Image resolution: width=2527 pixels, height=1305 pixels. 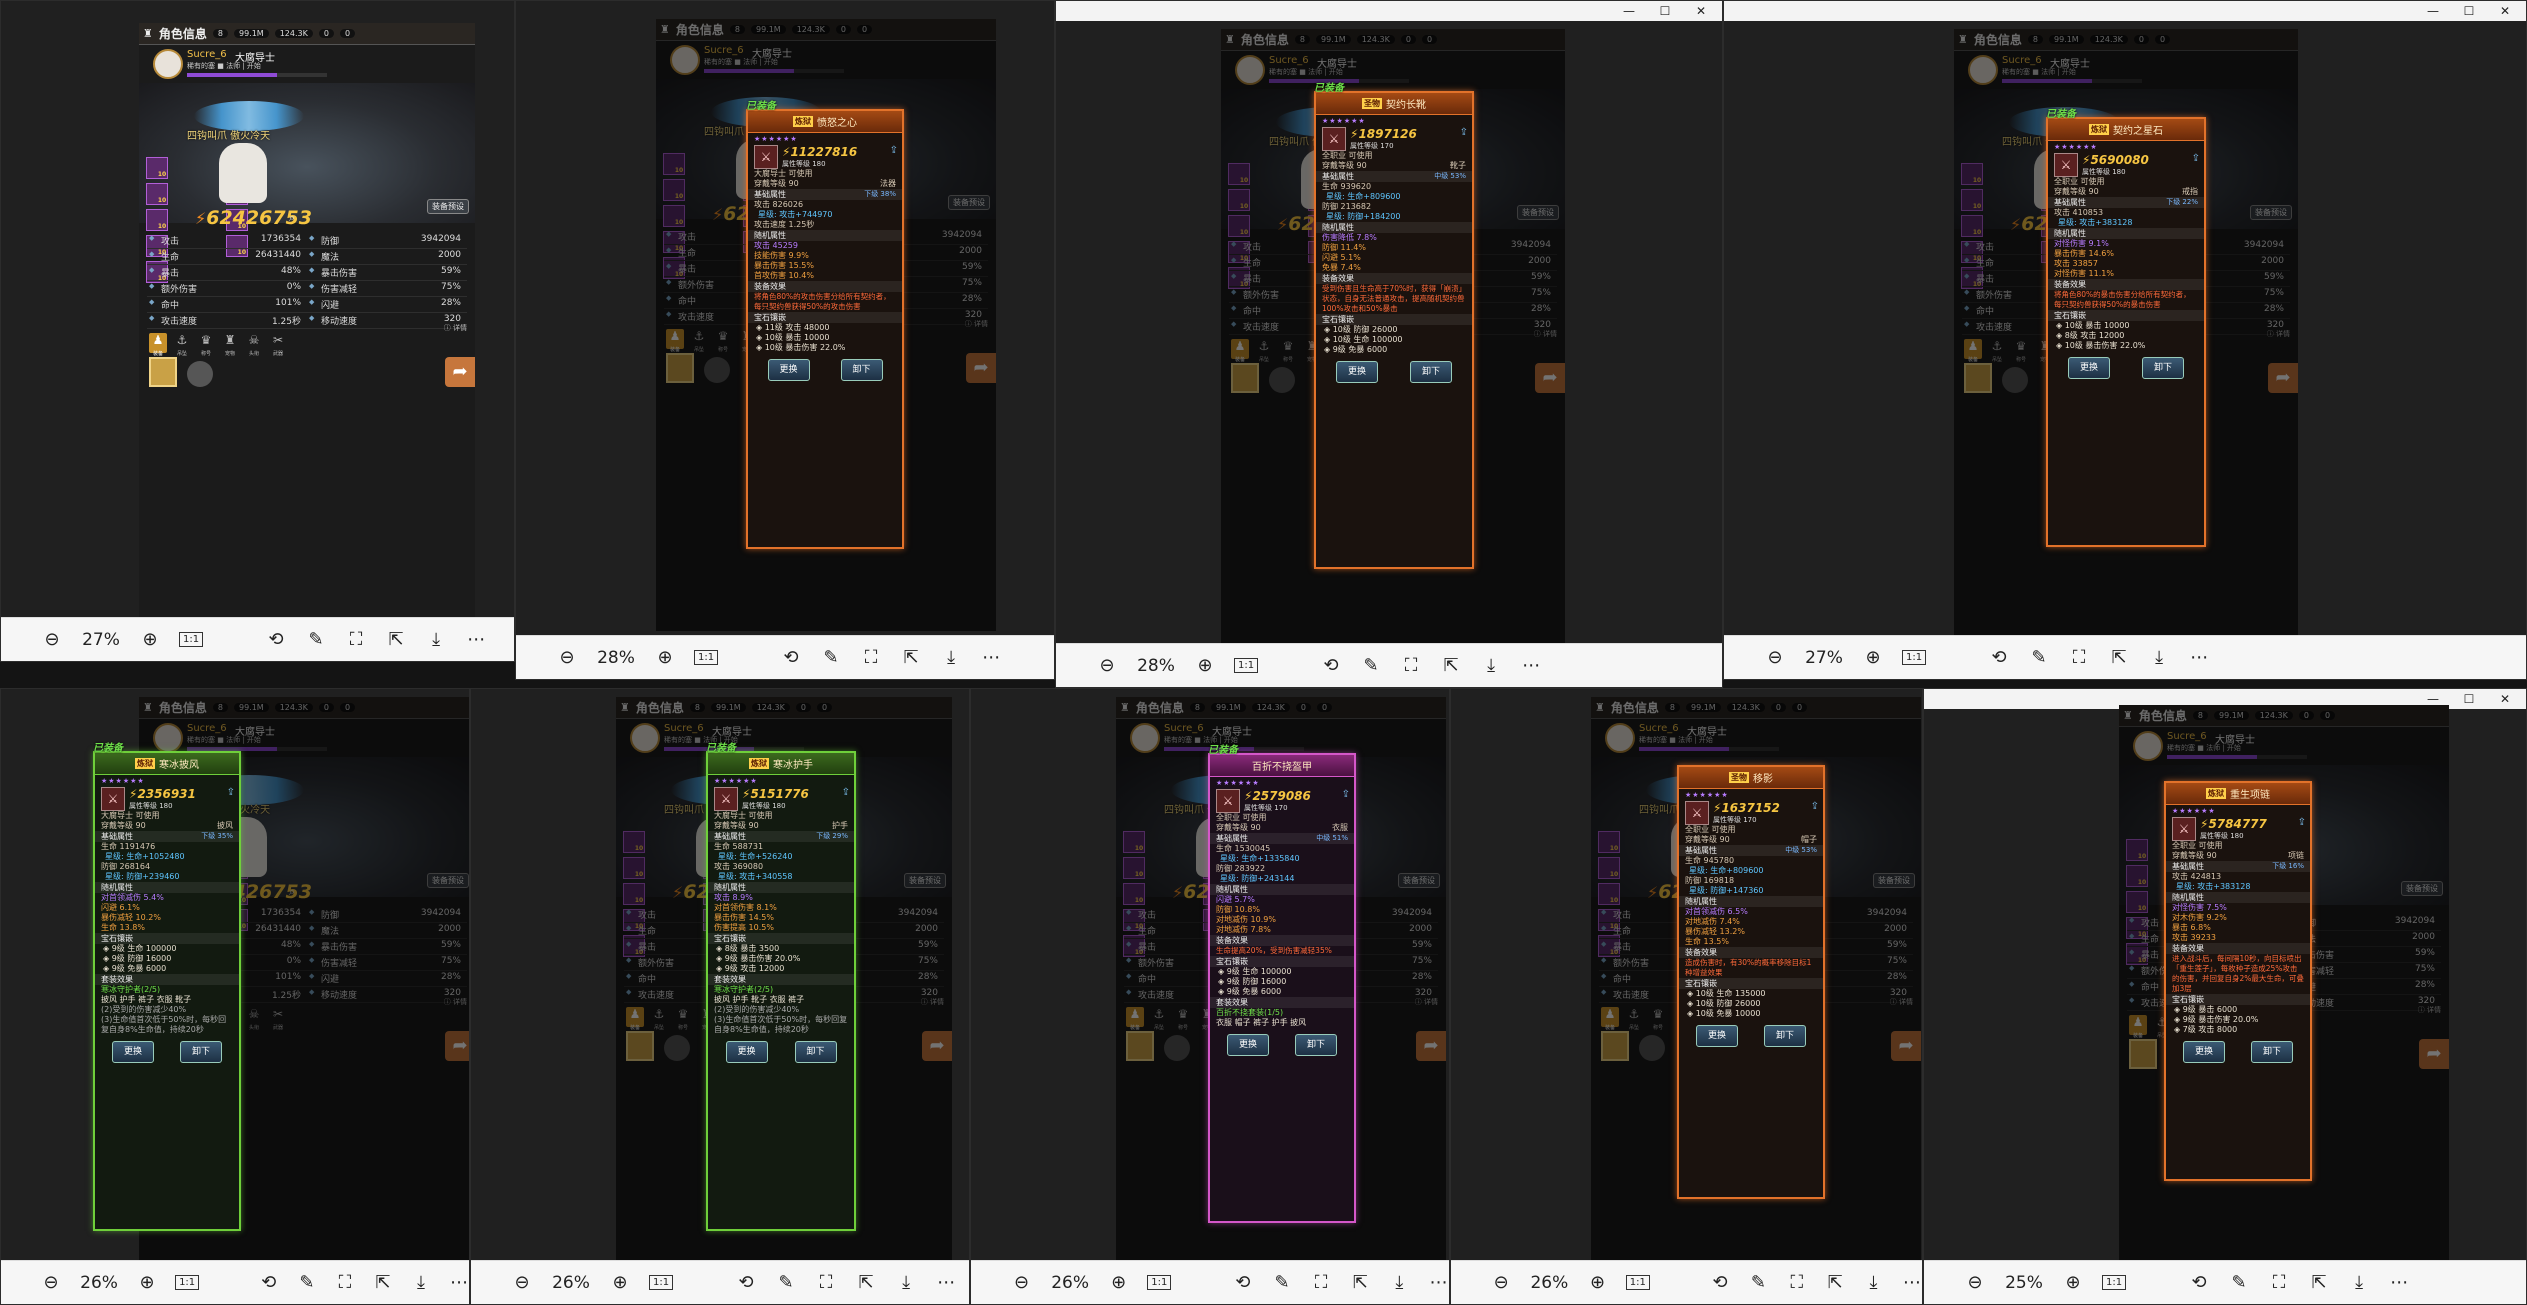 I want to click on pet-slot, so click(x=163, y=372).